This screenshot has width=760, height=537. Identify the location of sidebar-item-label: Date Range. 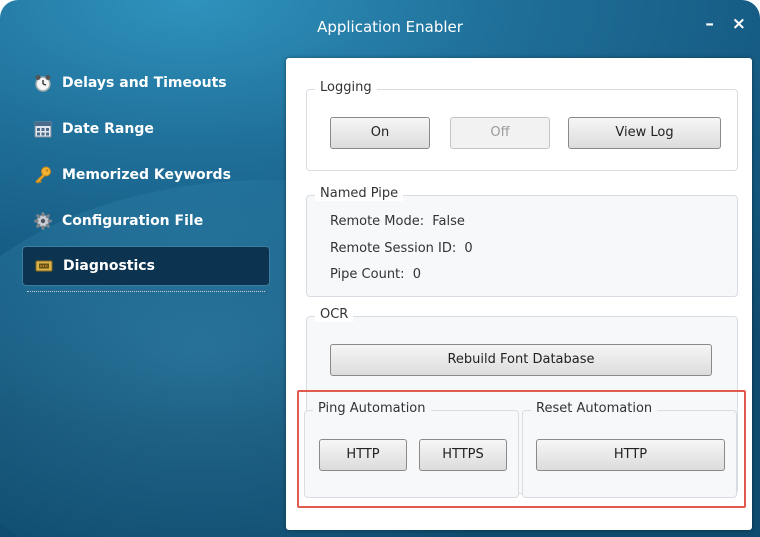
(108, 129).